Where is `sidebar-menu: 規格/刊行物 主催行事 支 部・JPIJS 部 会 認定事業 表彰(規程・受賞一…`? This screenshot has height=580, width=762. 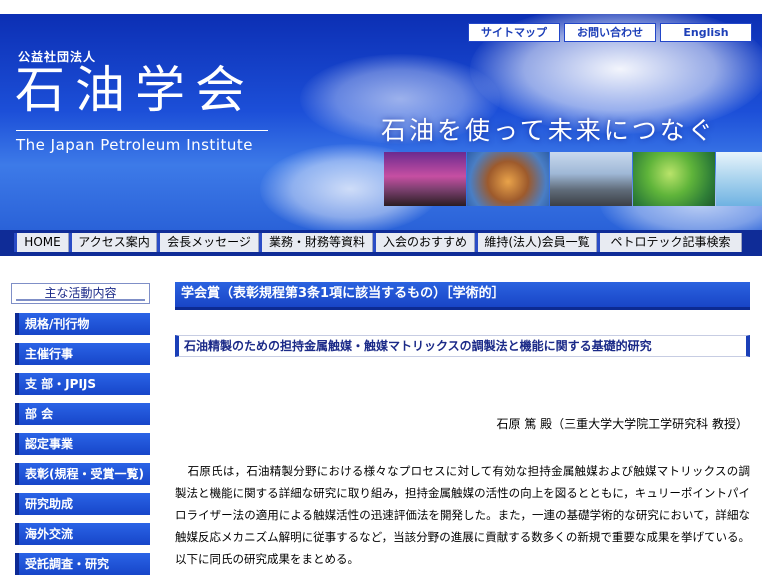
sidebar-menu: 規格/刊行物 主催行事 支 部・JPIJS 部 会 認定事業 表彰(規程・受賞一… is located at coordinates (80, 446).